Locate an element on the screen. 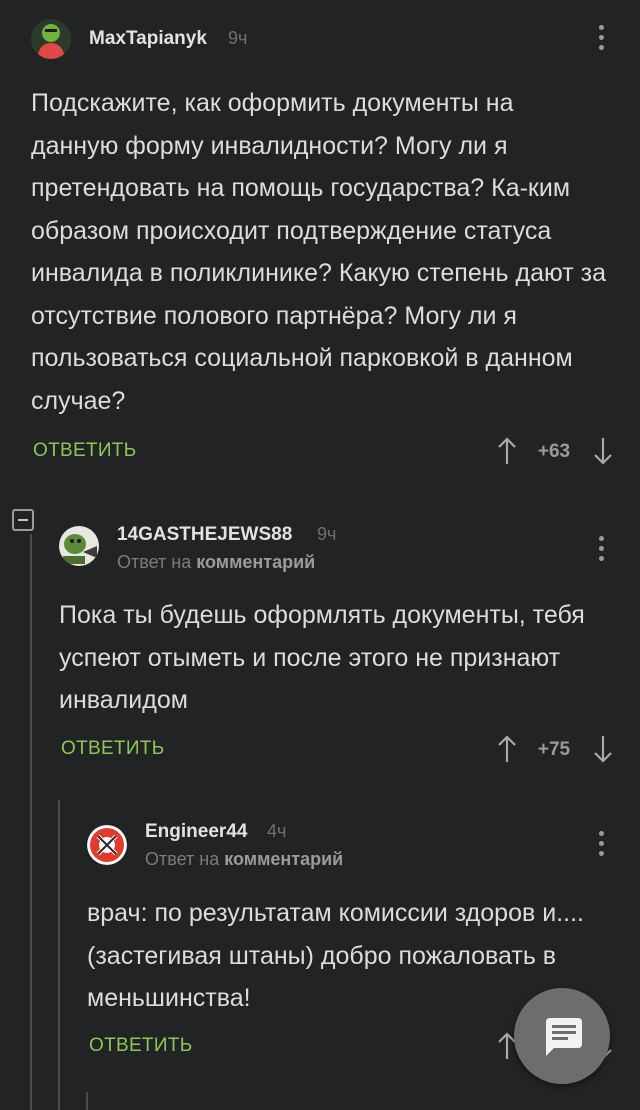 The image size is (640, 1110). username: MaxTapianyk is located at coordinates (148, 39).